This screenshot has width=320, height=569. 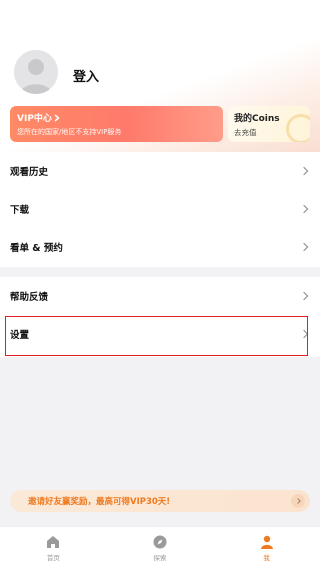 I want to click on vip-subtitle: 您所在的国家/地区不支持VIP服务, so click(x=69, y=132).